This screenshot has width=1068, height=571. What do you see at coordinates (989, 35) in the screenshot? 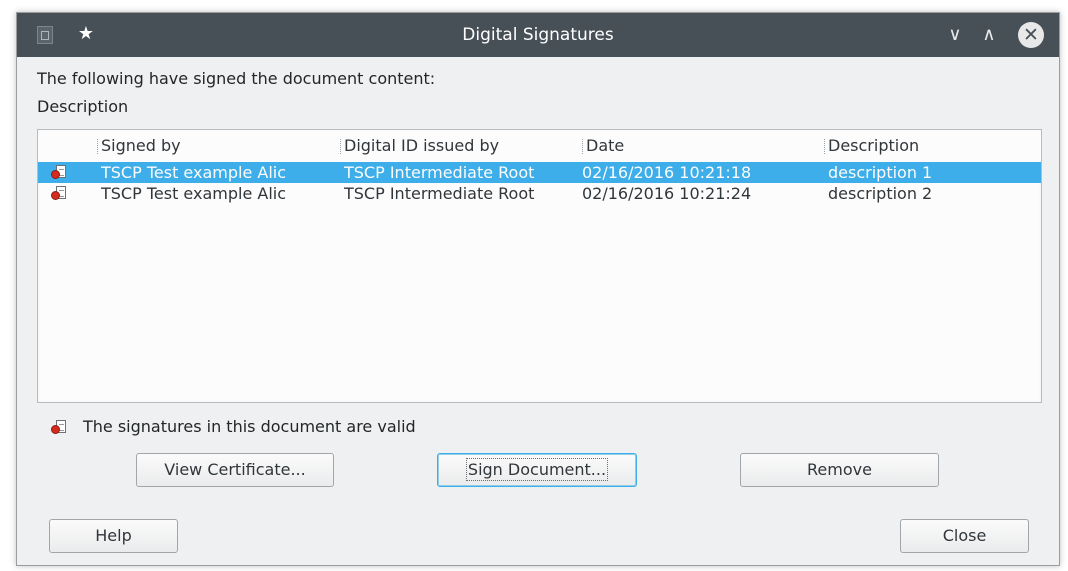
I see `chevron-up-icon: ∧` at bounding box center [989, 35].